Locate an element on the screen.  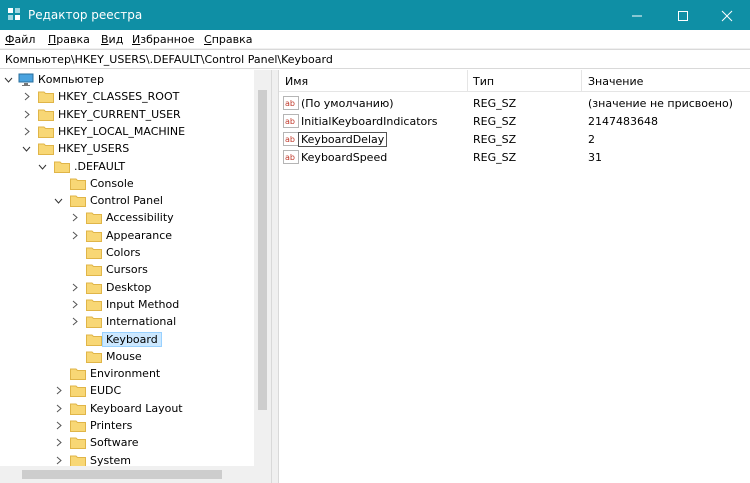
tree-item-label: Mouse is located at coordinates (124, 356).